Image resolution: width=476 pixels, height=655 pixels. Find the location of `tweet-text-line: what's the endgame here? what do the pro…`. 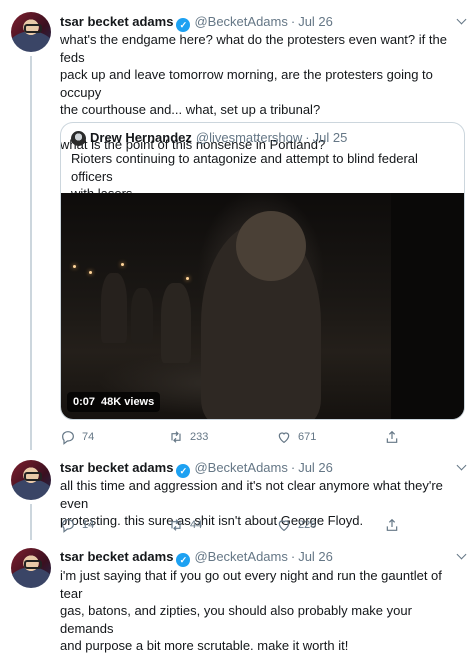

tweet-text-line: what's the endgame here? what do the pro… is located at coordinates (253, 48).